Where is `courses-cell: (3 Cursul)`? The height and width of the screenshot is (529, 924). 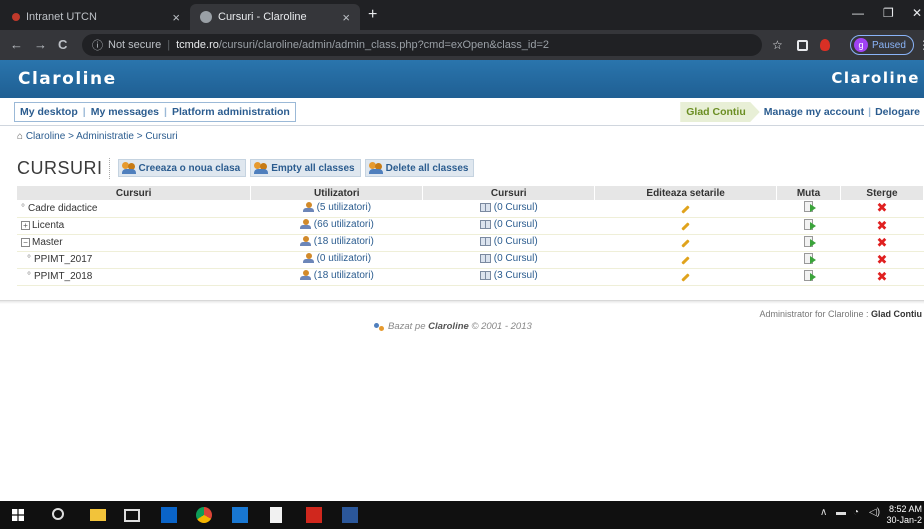
courses-cell: (3 Cursul) is located at coordinates (508, 277).